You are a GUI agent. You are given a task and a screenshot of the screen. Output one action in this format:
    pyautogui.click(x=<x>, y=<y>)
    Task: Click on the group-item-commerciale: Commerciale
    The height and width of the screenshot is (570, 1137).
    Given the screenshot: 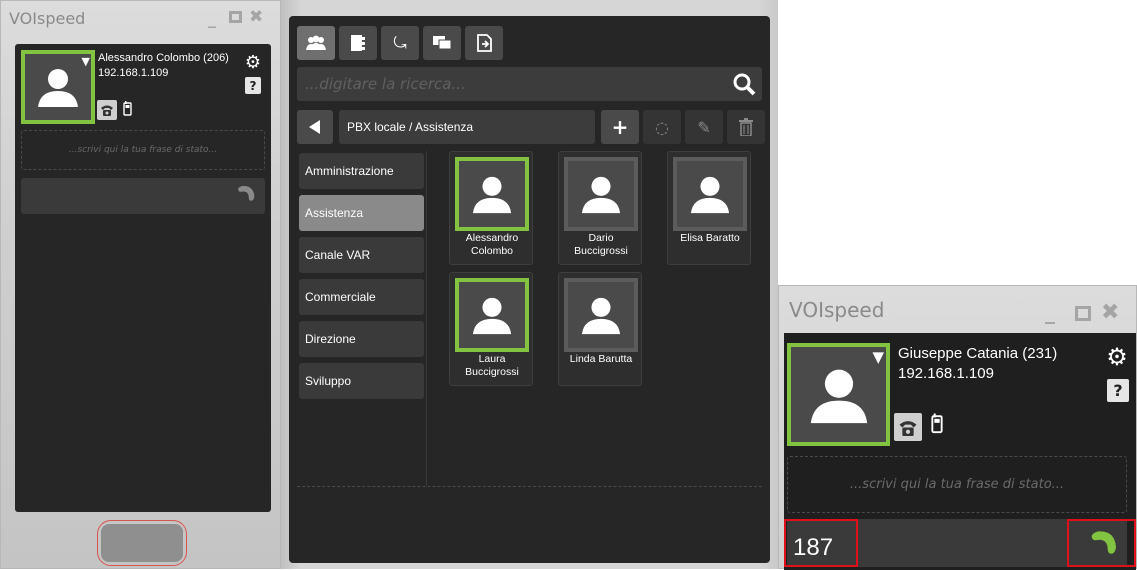 What is the action you would take?
    pyautogui.click(x=361, y=297)
    